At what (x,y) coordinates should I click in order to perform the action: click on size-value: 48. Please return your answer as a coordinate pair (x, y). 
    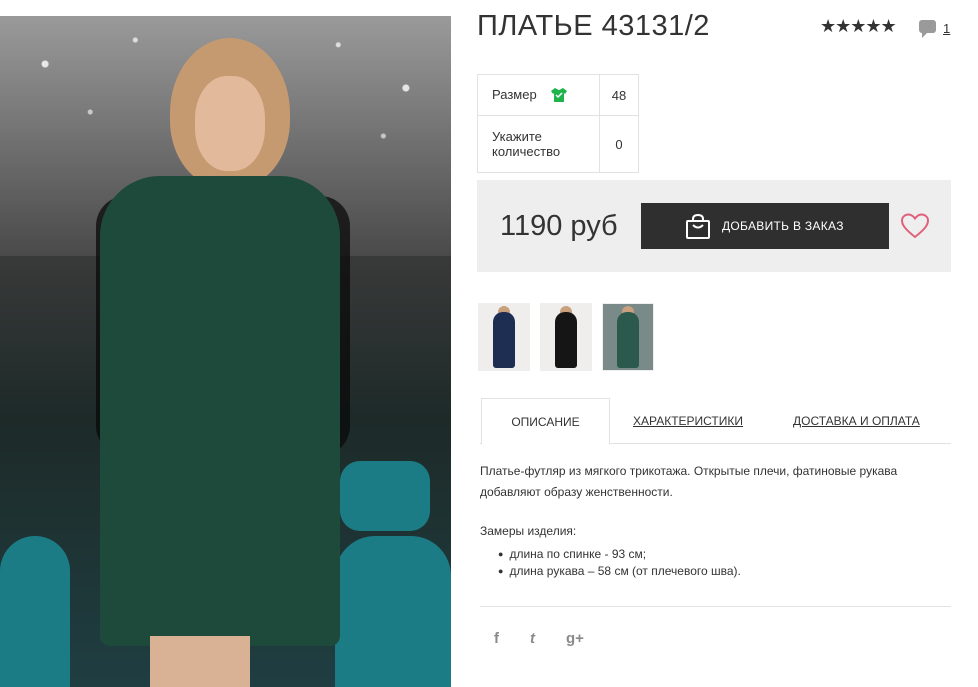
    Looking at the image, I should click on (619, 95).